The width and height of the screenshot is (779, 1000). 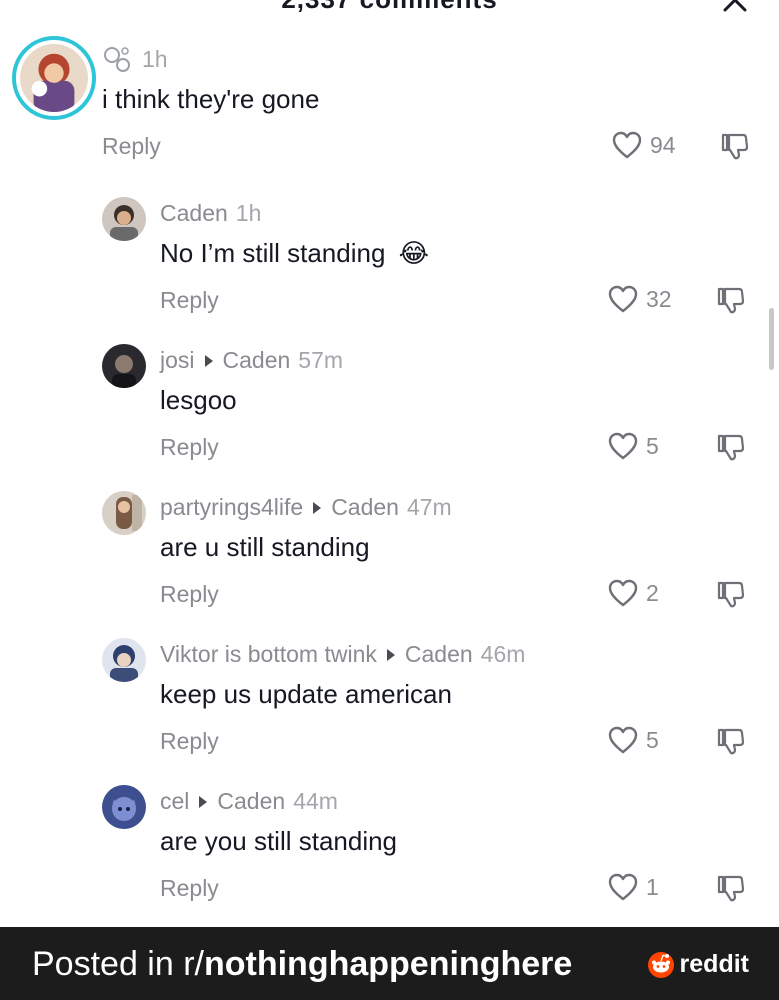 What do you see at coordinates (268, 654) in the screenshot?
I see `comment-username: Viktor is bottom twink` at bounding box center [268, 654].